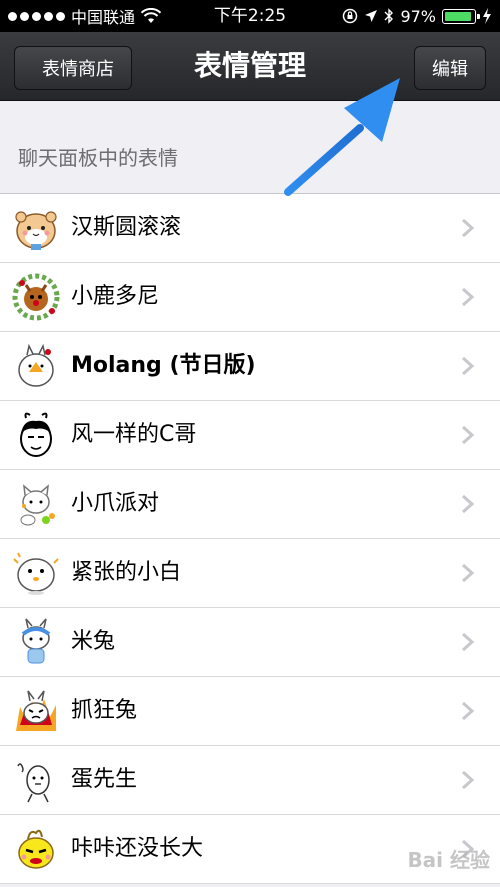 The height and width of the screenshot is (887, 500). I want to click on sticker-name: Molang (节日版), so click(163, 365).